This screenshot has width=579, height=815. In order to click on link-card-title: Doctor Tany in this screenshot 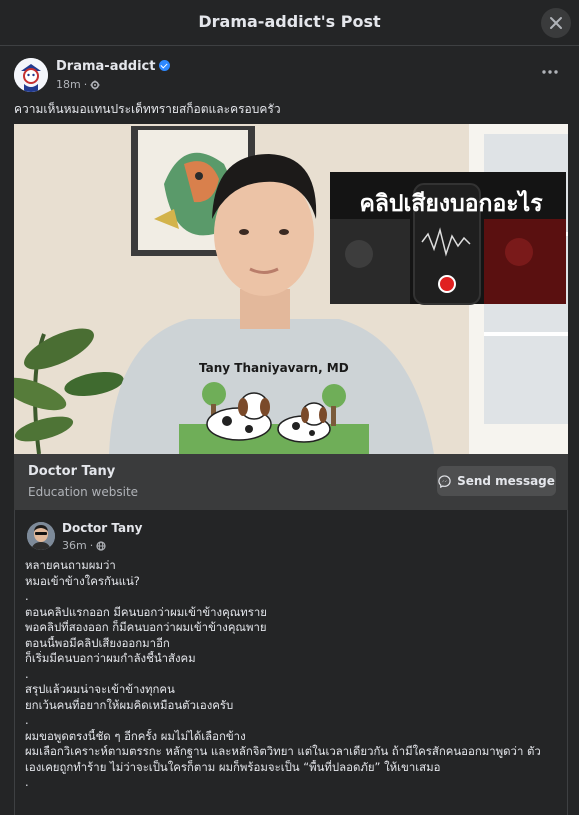, I will do `click(71, 471)`.